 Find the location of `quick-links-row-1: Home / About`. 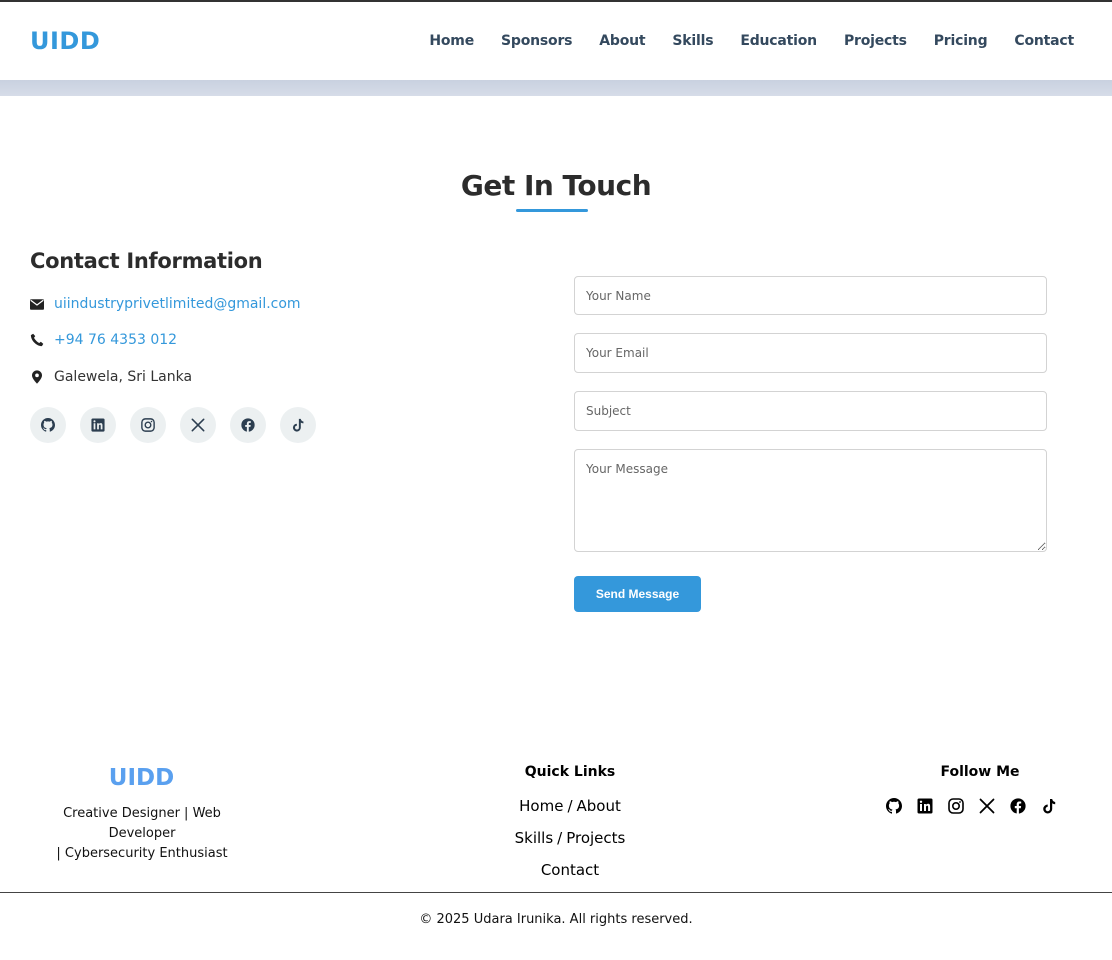

quick-links-row-1: Home / About is located at coordinates (570, 806).